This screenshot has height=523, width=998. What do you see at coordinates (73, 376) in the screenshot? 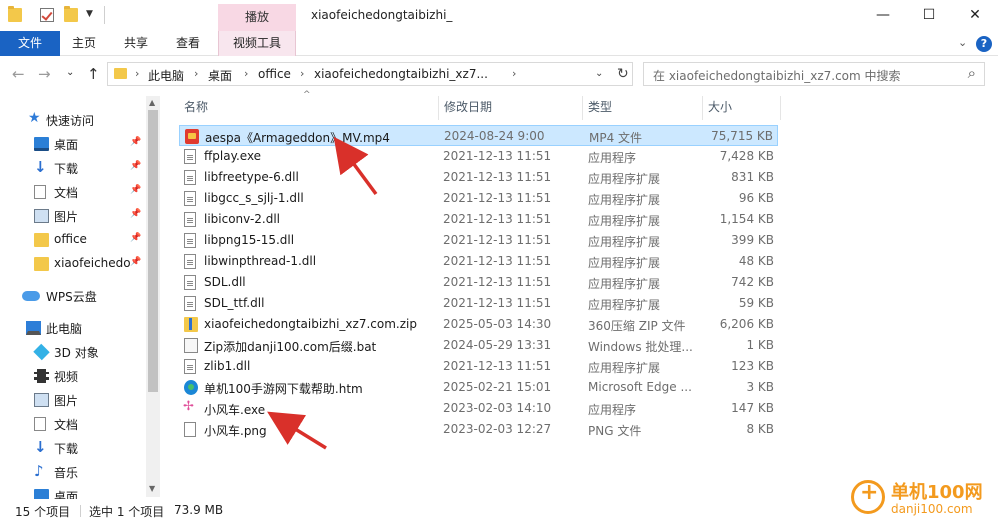
I see `nav-item: 视频` at bounding box center [73, 376].